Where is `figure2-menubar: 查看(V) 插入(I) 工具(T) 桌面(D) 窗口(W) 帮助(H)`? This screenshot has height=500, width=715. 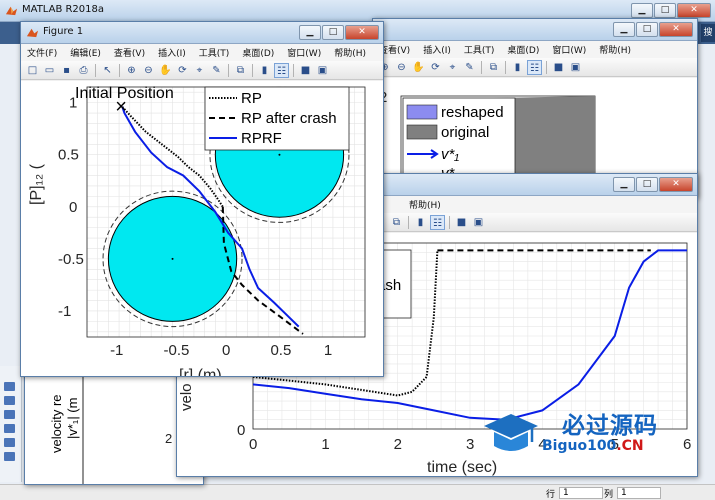
figure2-menubar: 查看(V) 插入(I) 工具(T) 桌面(D) 窗口(W) 帮助(H) is located at coordinates (535, 49).